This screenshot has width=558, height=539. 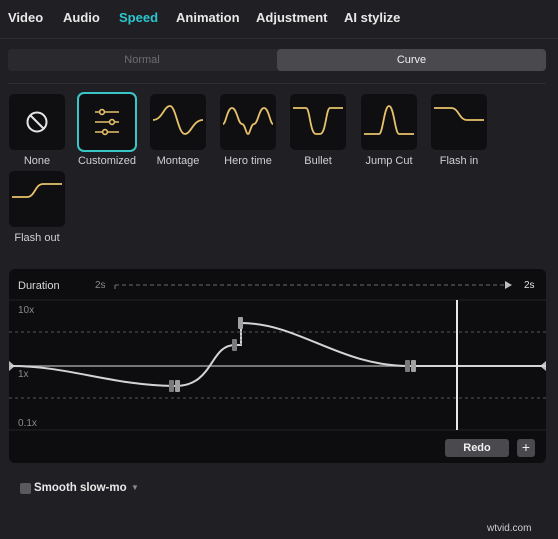 I want to click on speed-mode-switch: Normal Curve, so click(x=277, y=60).